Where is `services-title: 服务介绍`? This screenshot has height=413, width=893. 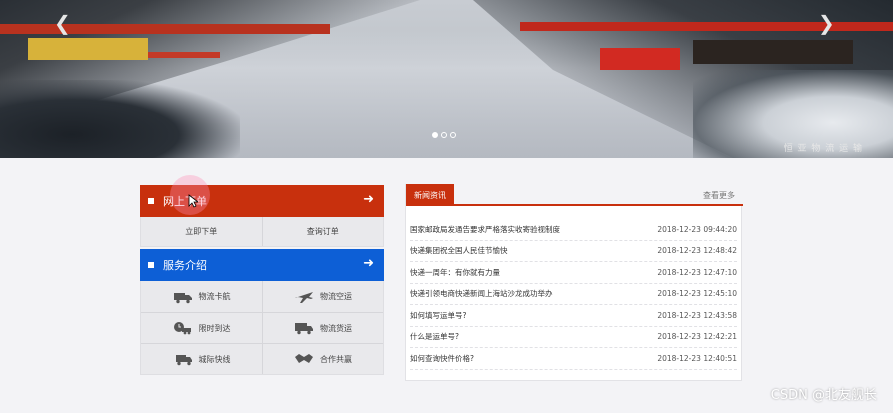 services-title: 服务介绍 is located at coordinates (185, 265).